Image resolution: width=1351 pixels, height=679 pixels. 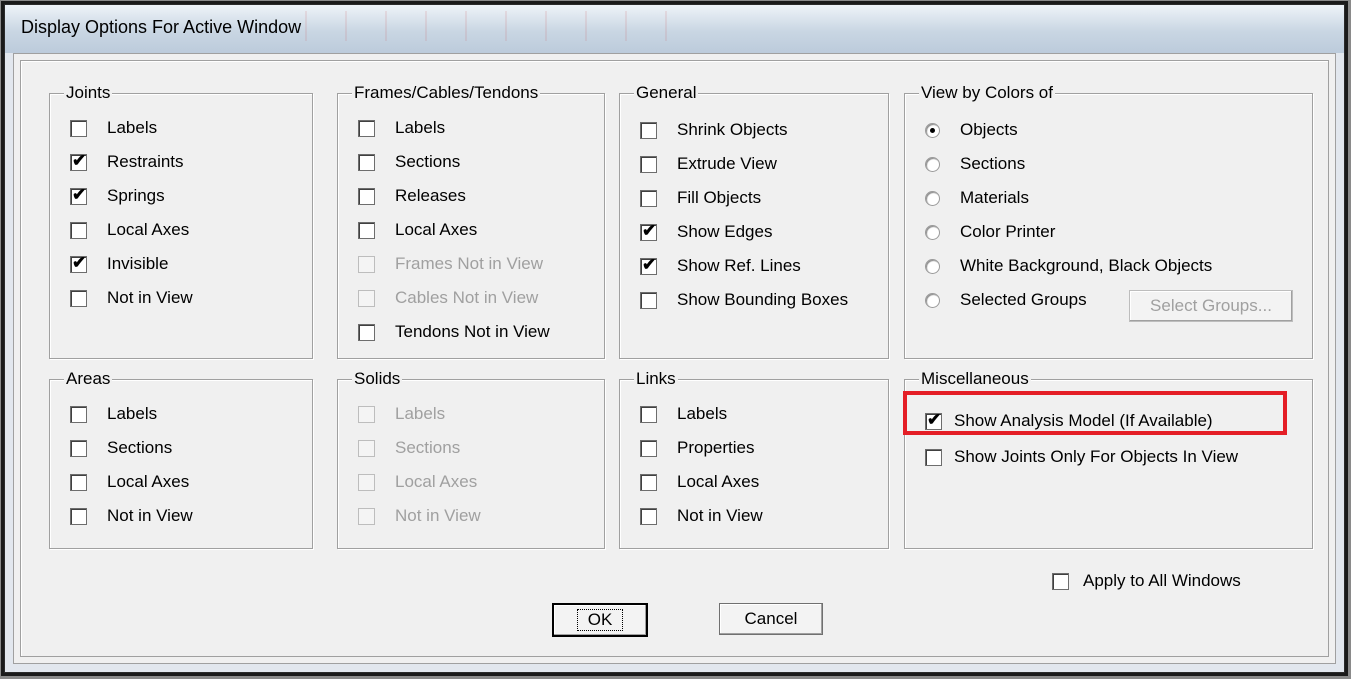 I want to click on color-option-label: White Background, Black Objects, so click(x=1086, y=265).